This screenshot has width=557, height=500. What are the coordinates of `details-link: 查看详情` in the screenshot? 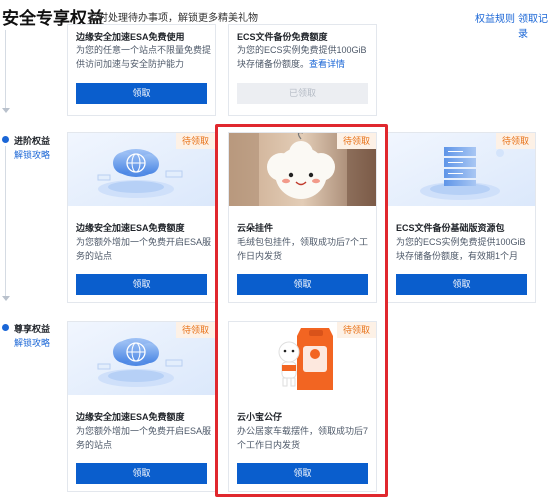 It's located at (327, 64).